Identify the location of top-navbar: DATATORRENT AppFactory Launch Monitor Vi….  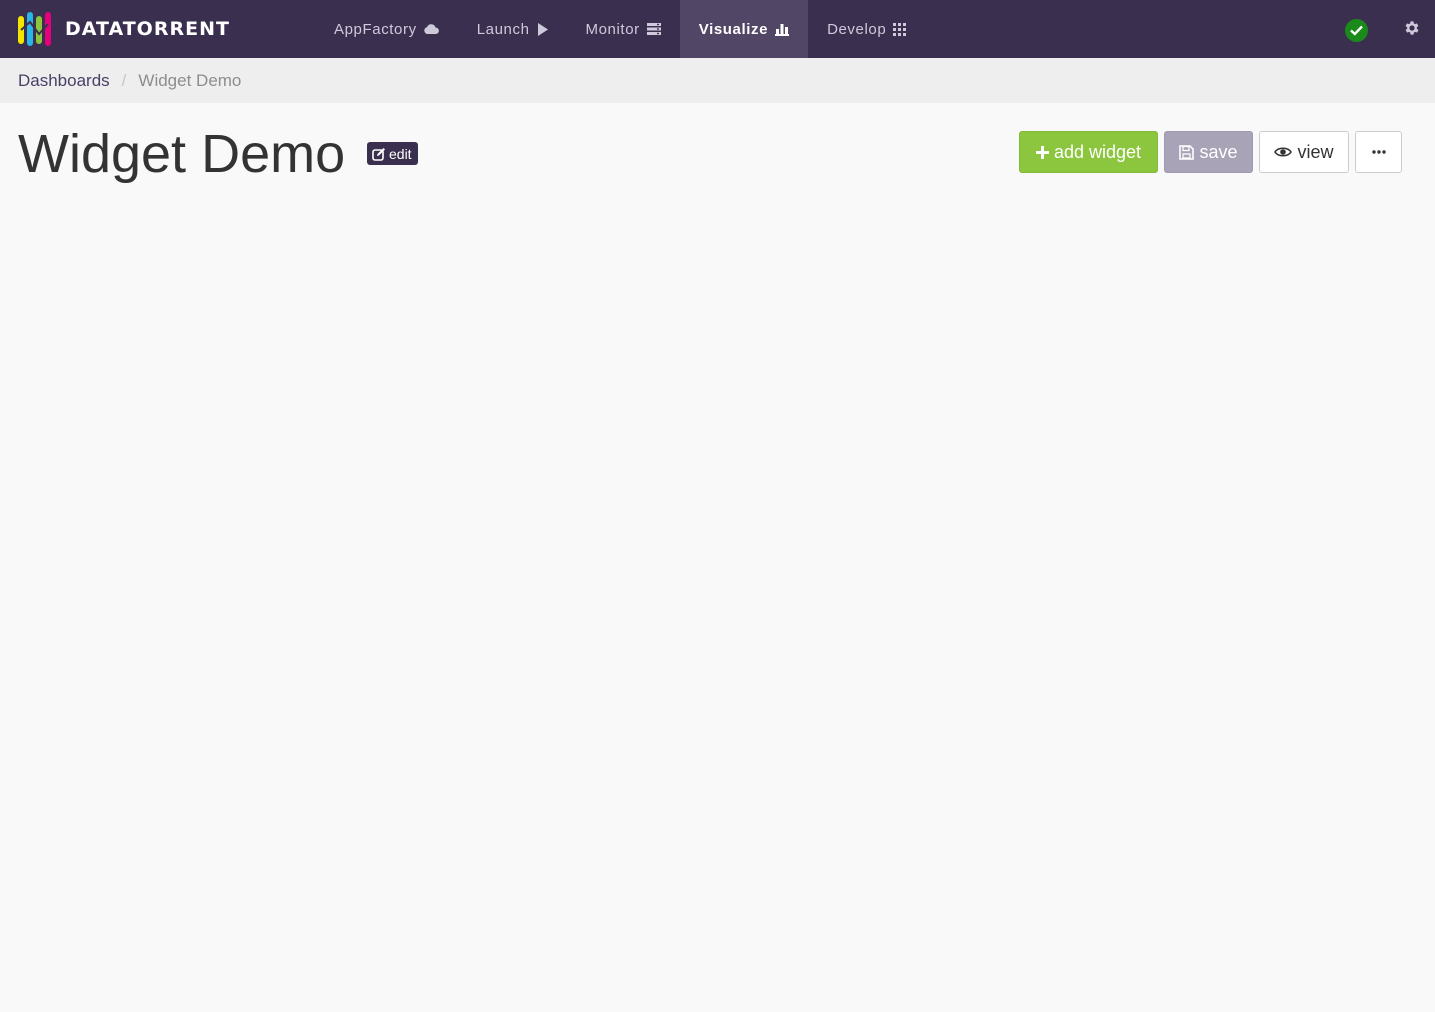
(717, 29).